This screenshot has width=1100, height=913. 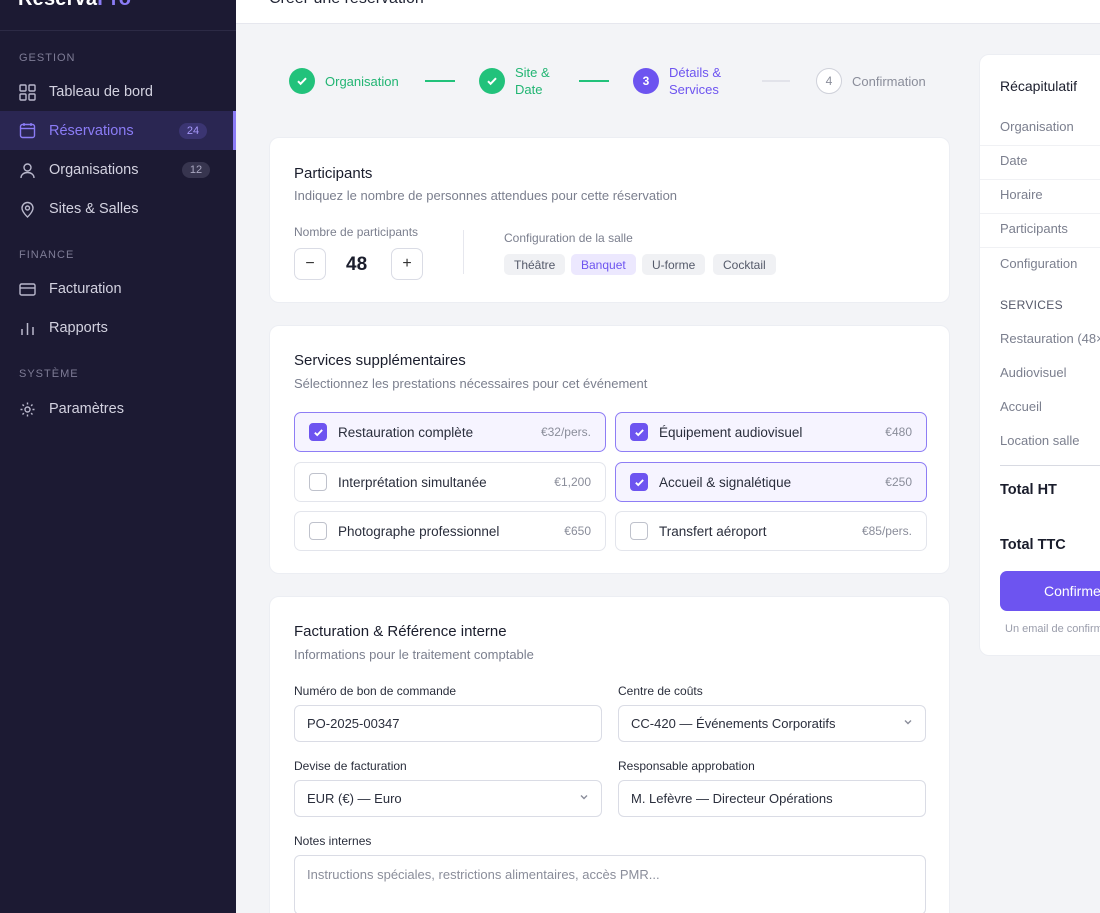 What do you see at coordinates (677, 81) in the screenshot?
I see `step-details-services: 3 Détails & Services` at bounding box center [677, 81].